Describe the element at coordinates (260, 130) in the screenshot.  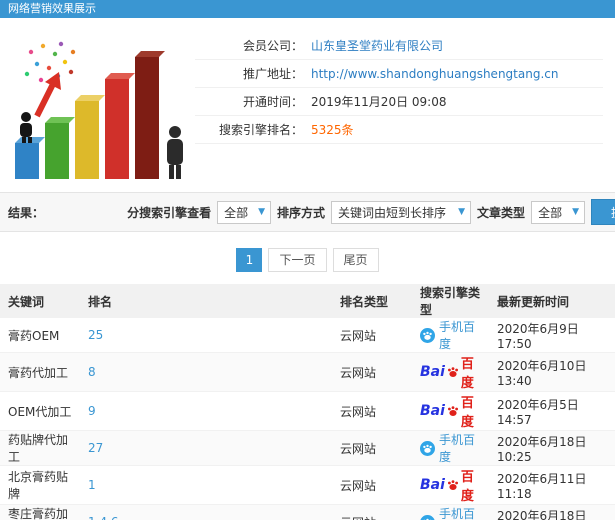
I see `rank-count-label: 搜索引擎排名：` at that location.